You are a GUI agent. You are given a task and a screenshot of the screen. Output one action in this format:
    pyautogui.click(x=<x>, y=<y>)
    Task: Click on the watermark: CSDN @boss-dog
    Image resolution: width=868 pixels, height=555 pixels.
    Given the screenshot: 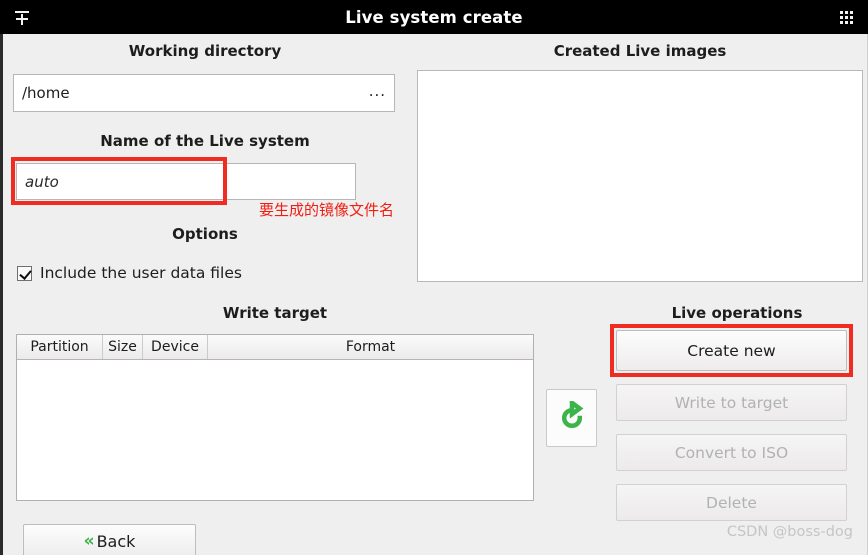 What is the action you would take?
    pyautogui.click(x=789, y=532)
    